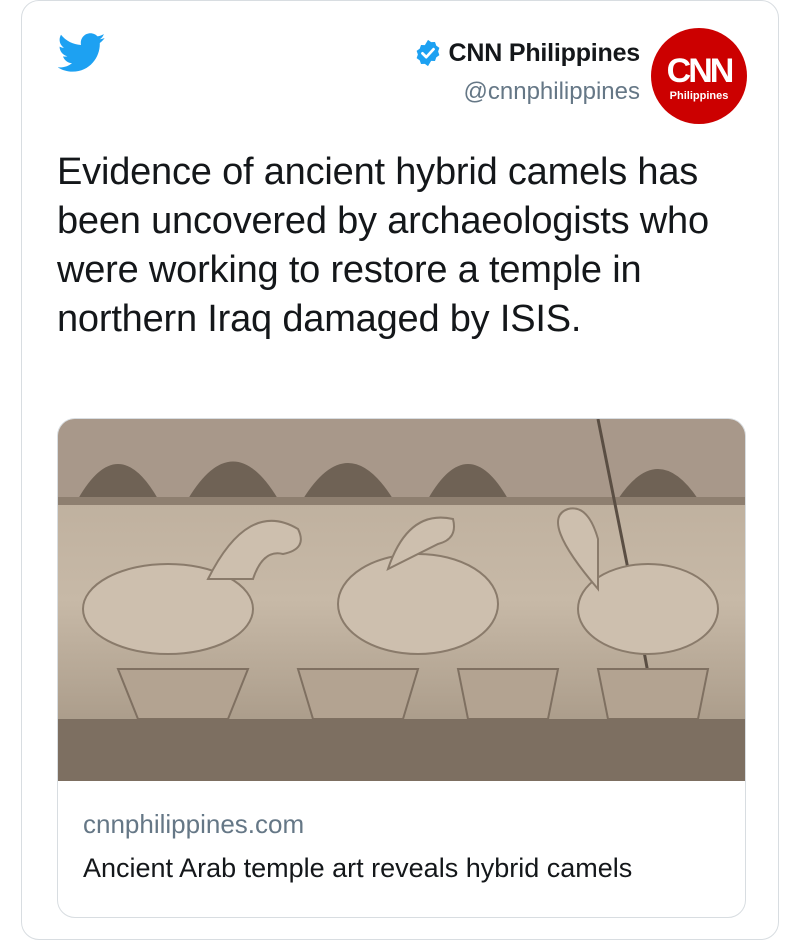  I want to click on link-domain: cnnphilippines.com, so click(193, 824).